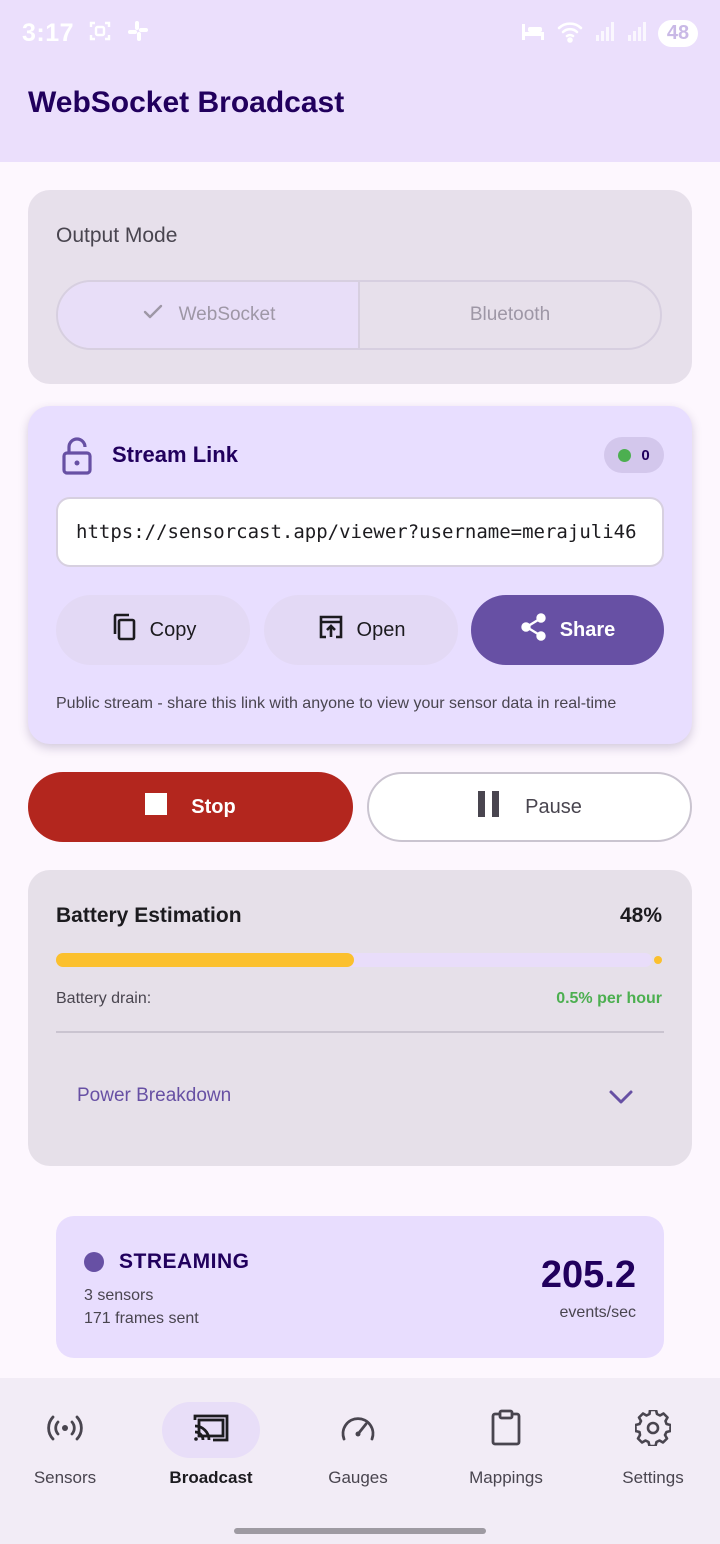  Describe the element at coordinates (227, 314) in the screenshot. I see `websocket-option-label: WebSocket` at that location.